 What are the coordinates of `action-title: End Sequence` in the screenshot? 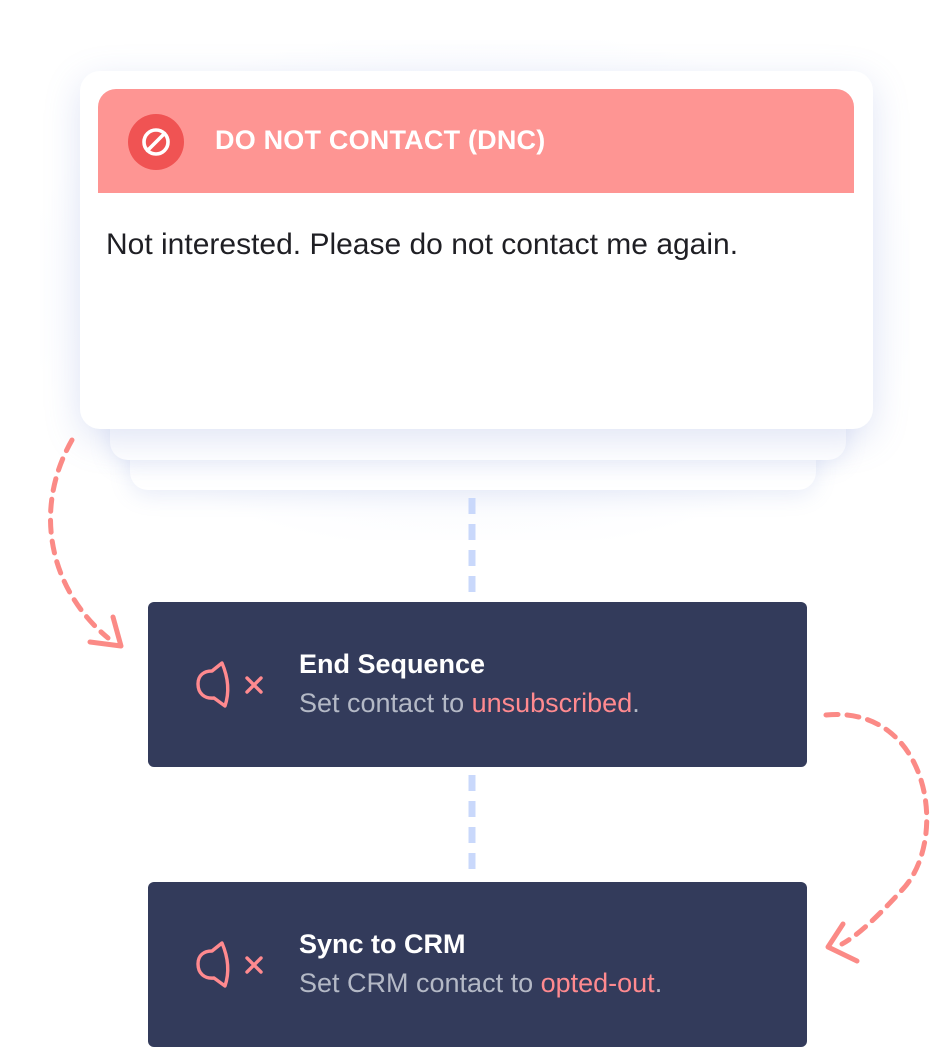 It's located at (392, 664).